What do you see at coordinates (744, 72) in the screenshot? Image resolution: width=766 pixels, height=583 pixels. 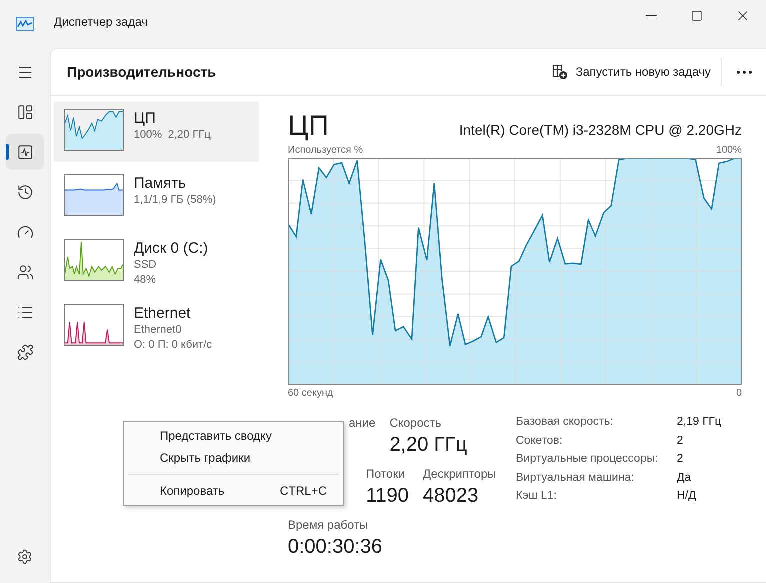 I see `more-icon` at bounding box center [744, 72].